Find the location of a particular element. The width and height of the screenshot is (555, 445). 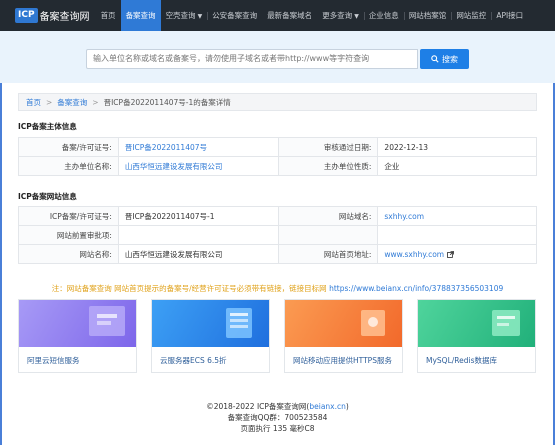

field-label: 网站首页地址: is located at coordinates (328, 254).